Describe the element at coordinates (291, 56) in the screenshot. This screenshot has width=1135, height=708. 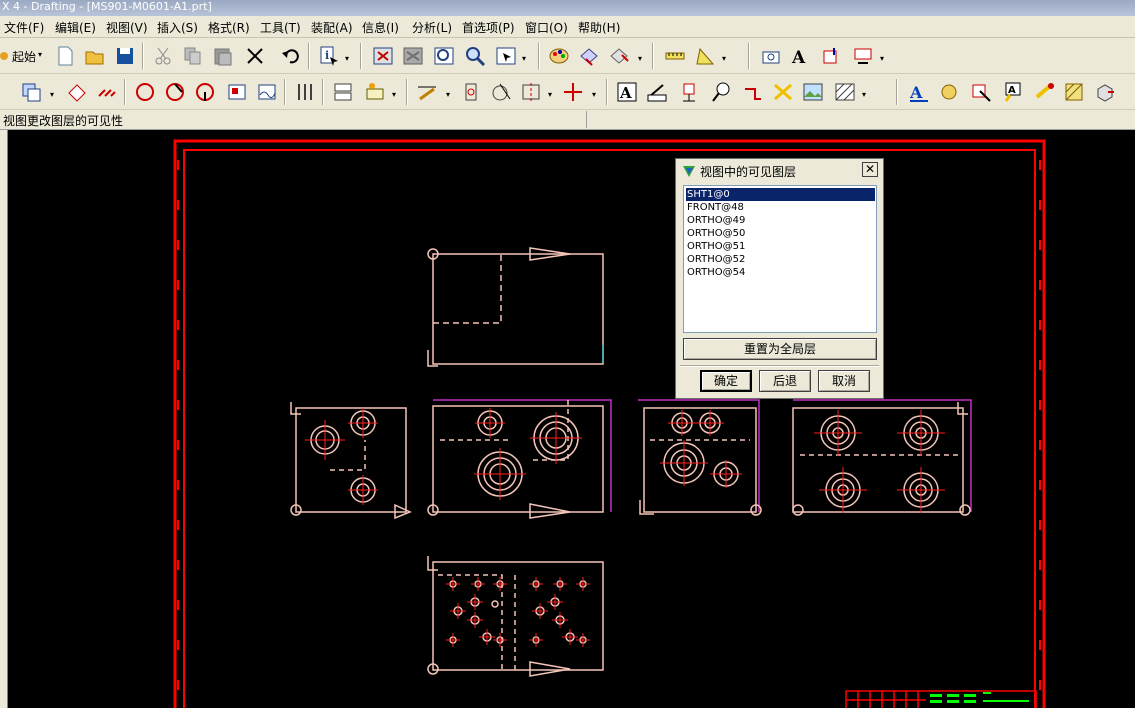
I see `undo-button` at that location.